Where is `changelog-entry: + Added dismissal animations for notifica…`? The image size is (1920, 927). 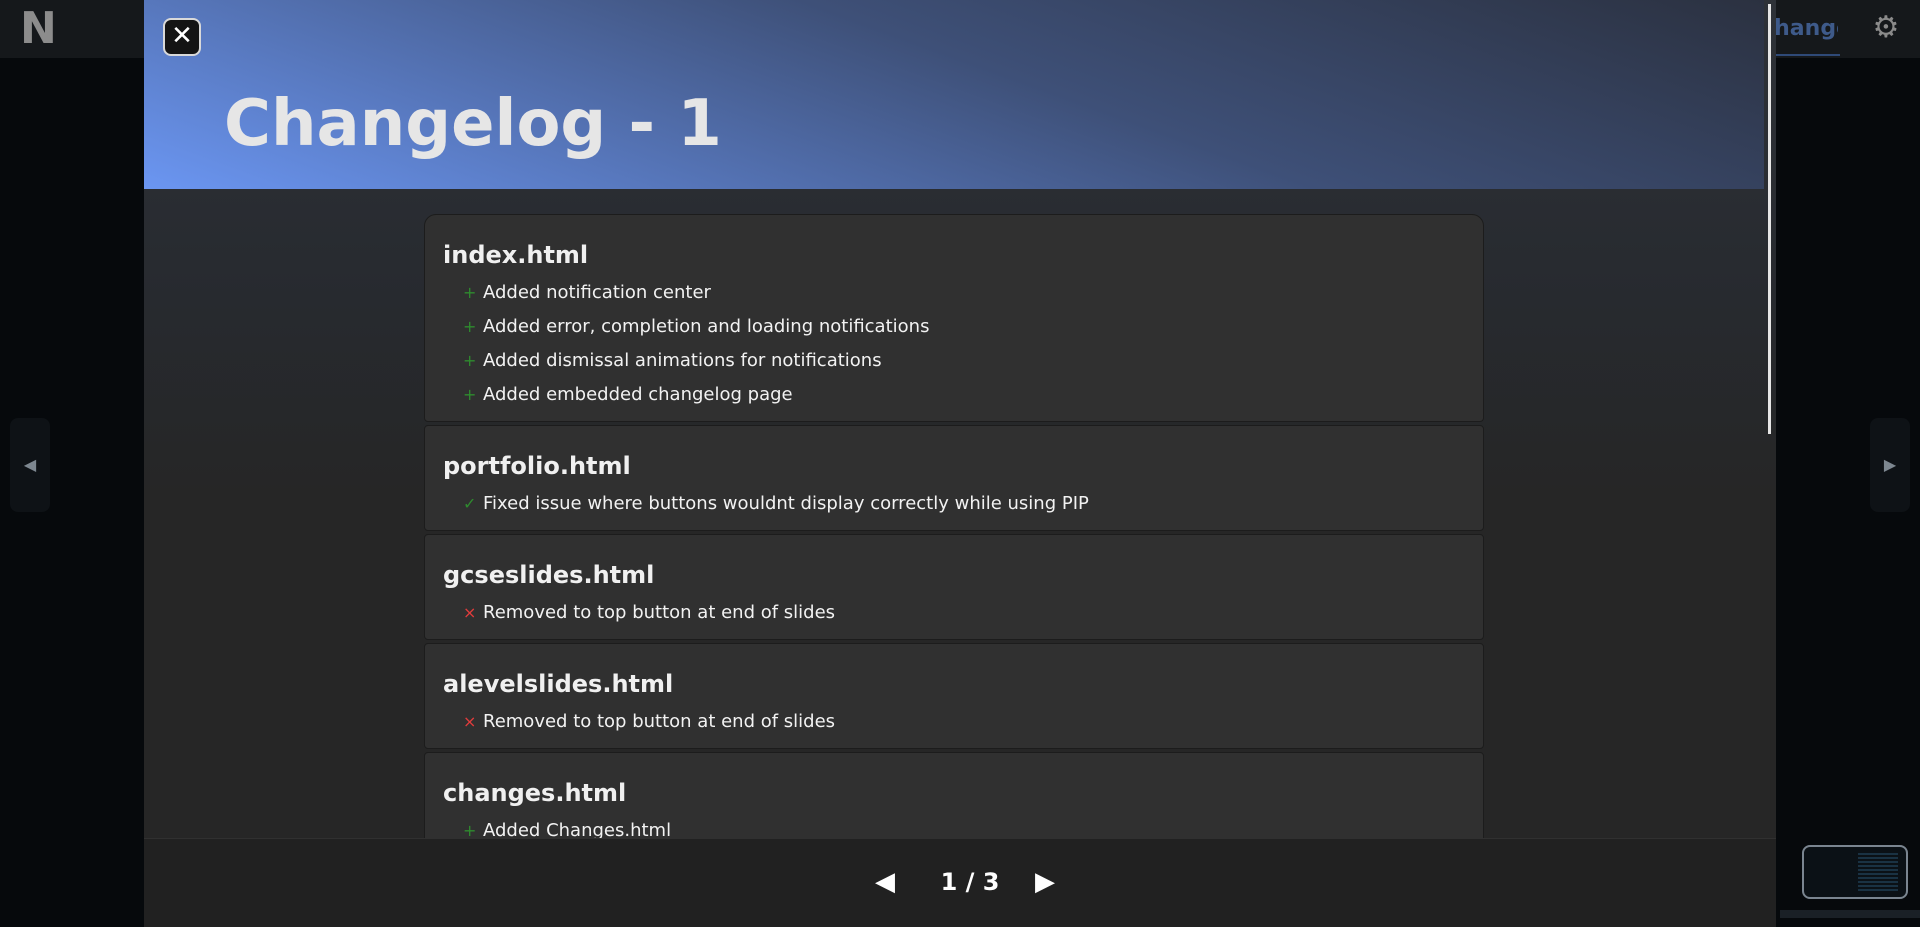 changelog-entry: + Added dismissal animations for notifica… is located at coordinates (954, 360).